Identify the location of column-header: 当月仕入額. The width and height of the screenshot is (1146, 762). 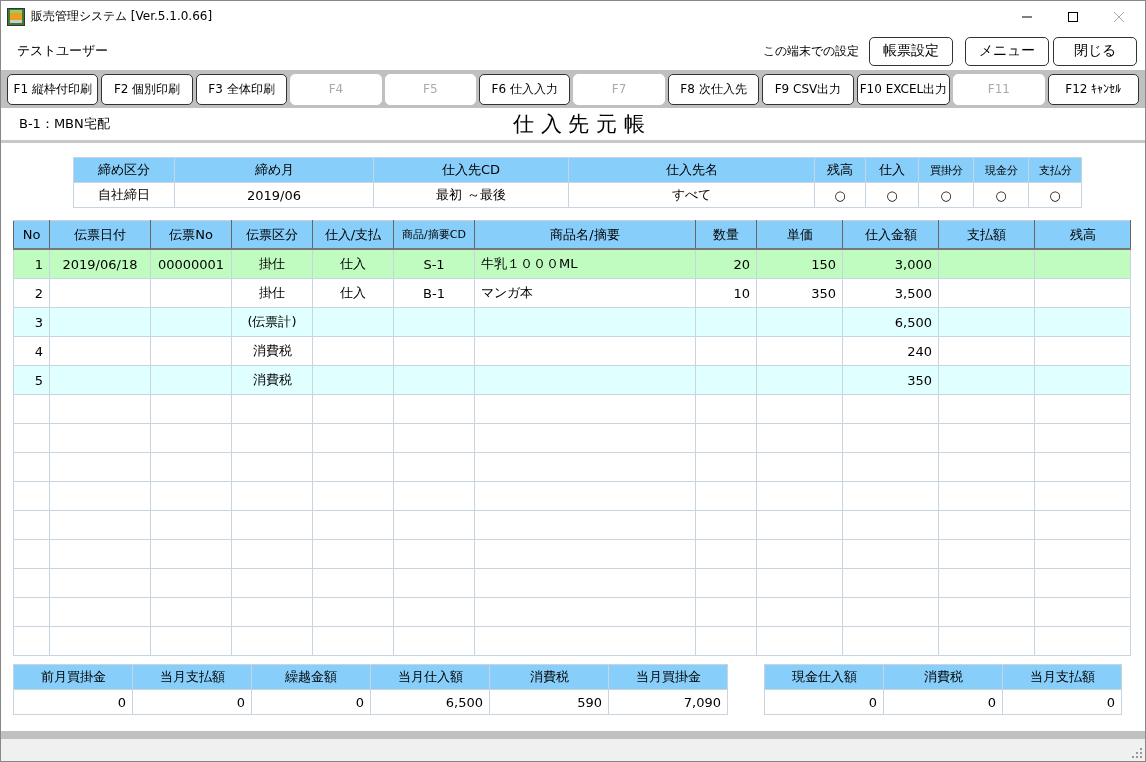
(430, 677).